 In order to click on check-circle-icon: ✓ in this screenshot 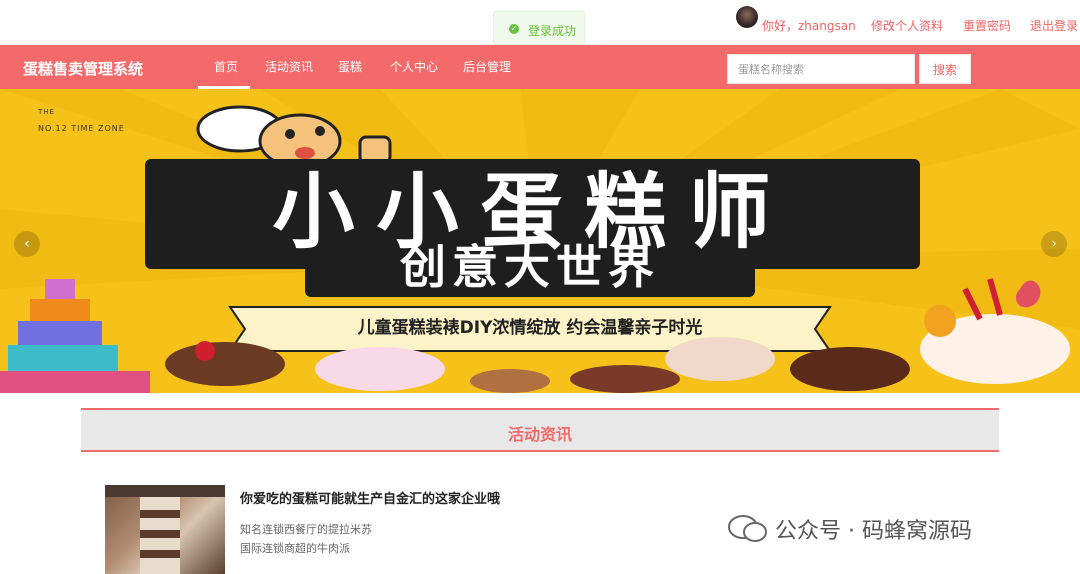, I will do `click(514, 29)`.